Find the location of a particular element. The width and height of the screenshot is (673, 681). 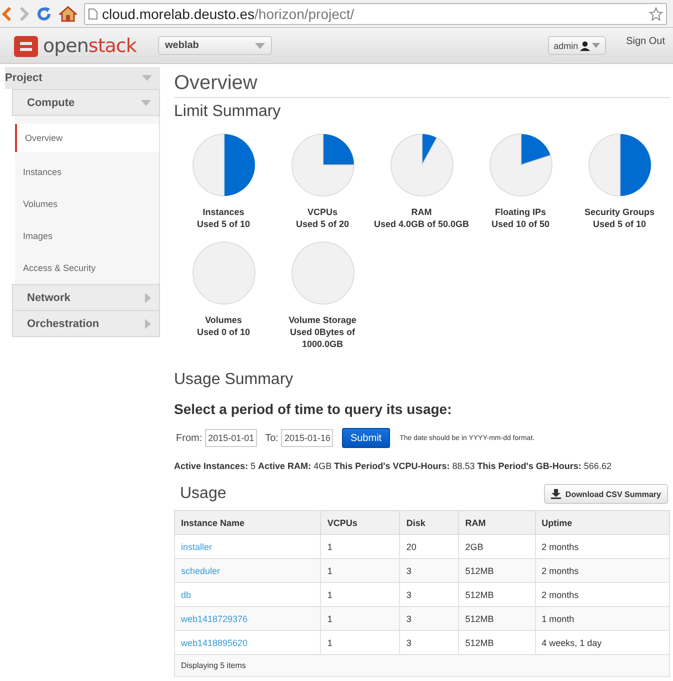

sidebar-item: Images is located at coordinates (87, 236).